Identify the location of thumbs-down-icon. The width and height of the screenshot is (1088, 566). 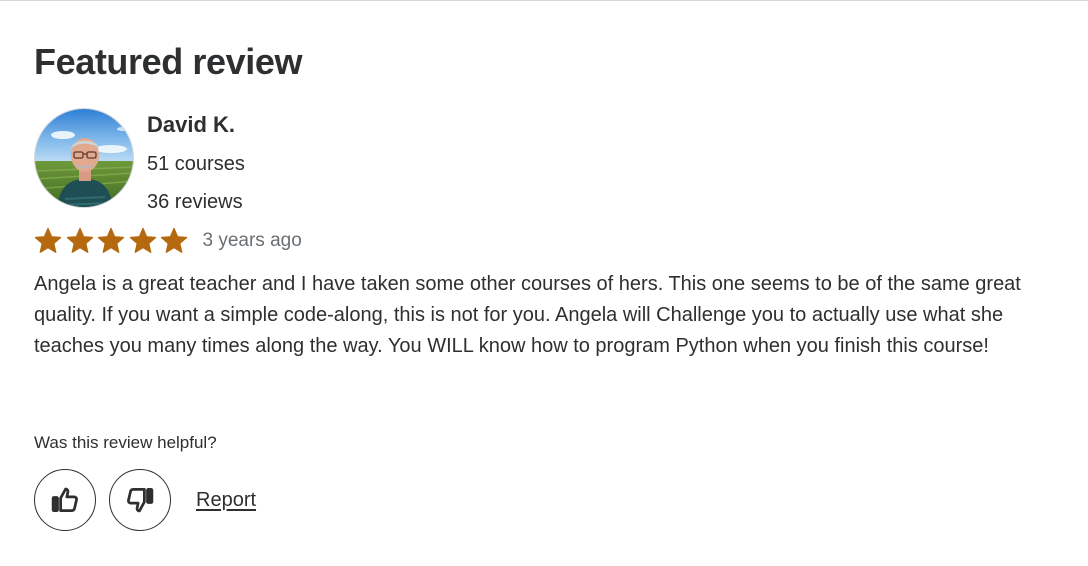
(140, 500).